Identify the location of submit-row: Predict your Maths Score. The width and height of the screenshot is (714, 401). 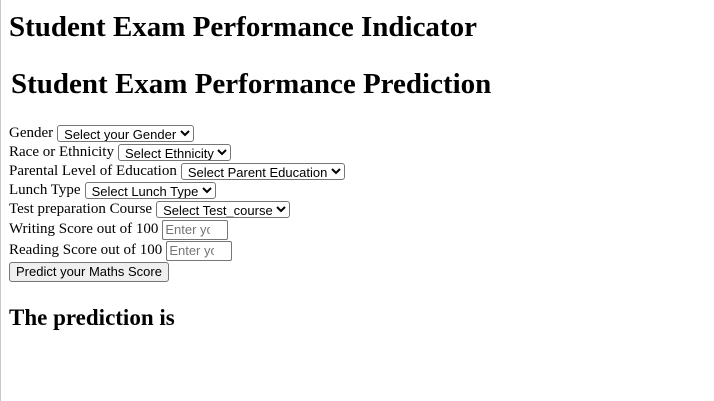
(354, 272).